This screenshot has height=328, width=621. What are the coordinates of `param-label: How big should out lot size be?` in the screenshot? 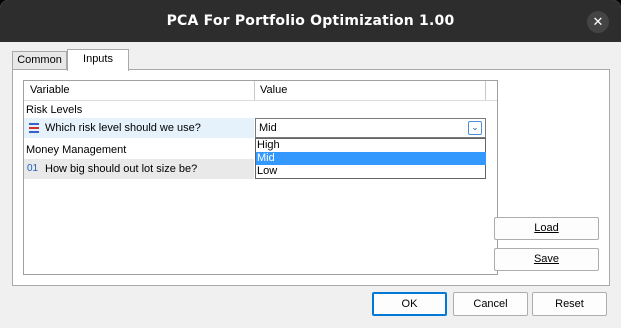 It's located at (121, 169).